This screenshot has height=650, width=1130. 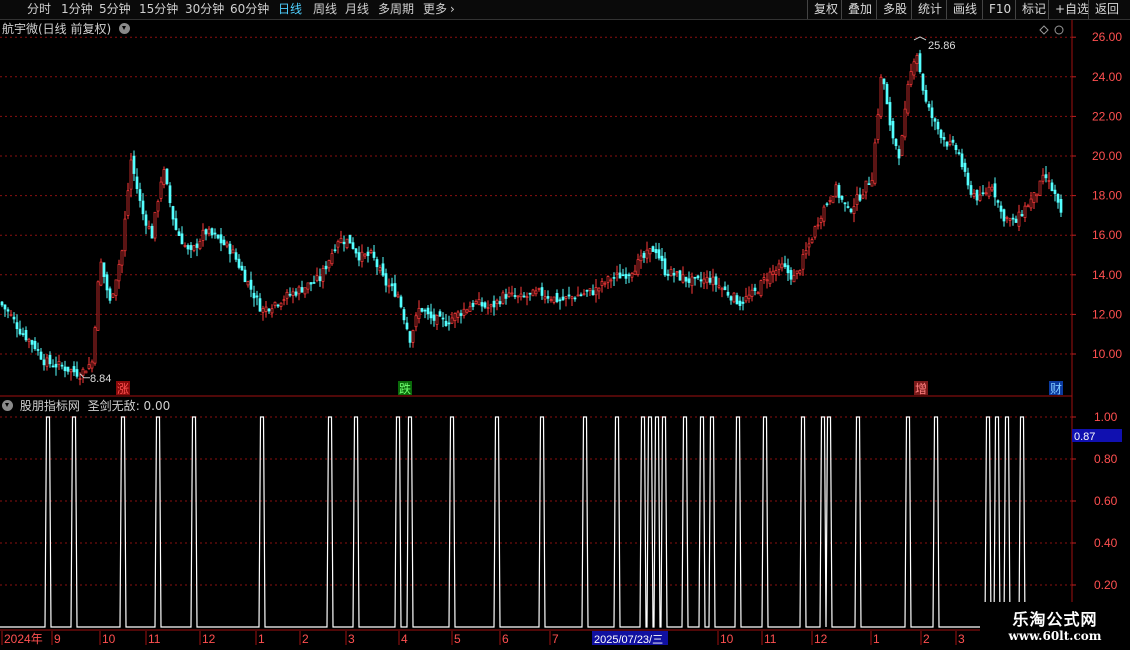 I want to click on price-tick-label: 26.00, so click(x=1107, y=37).